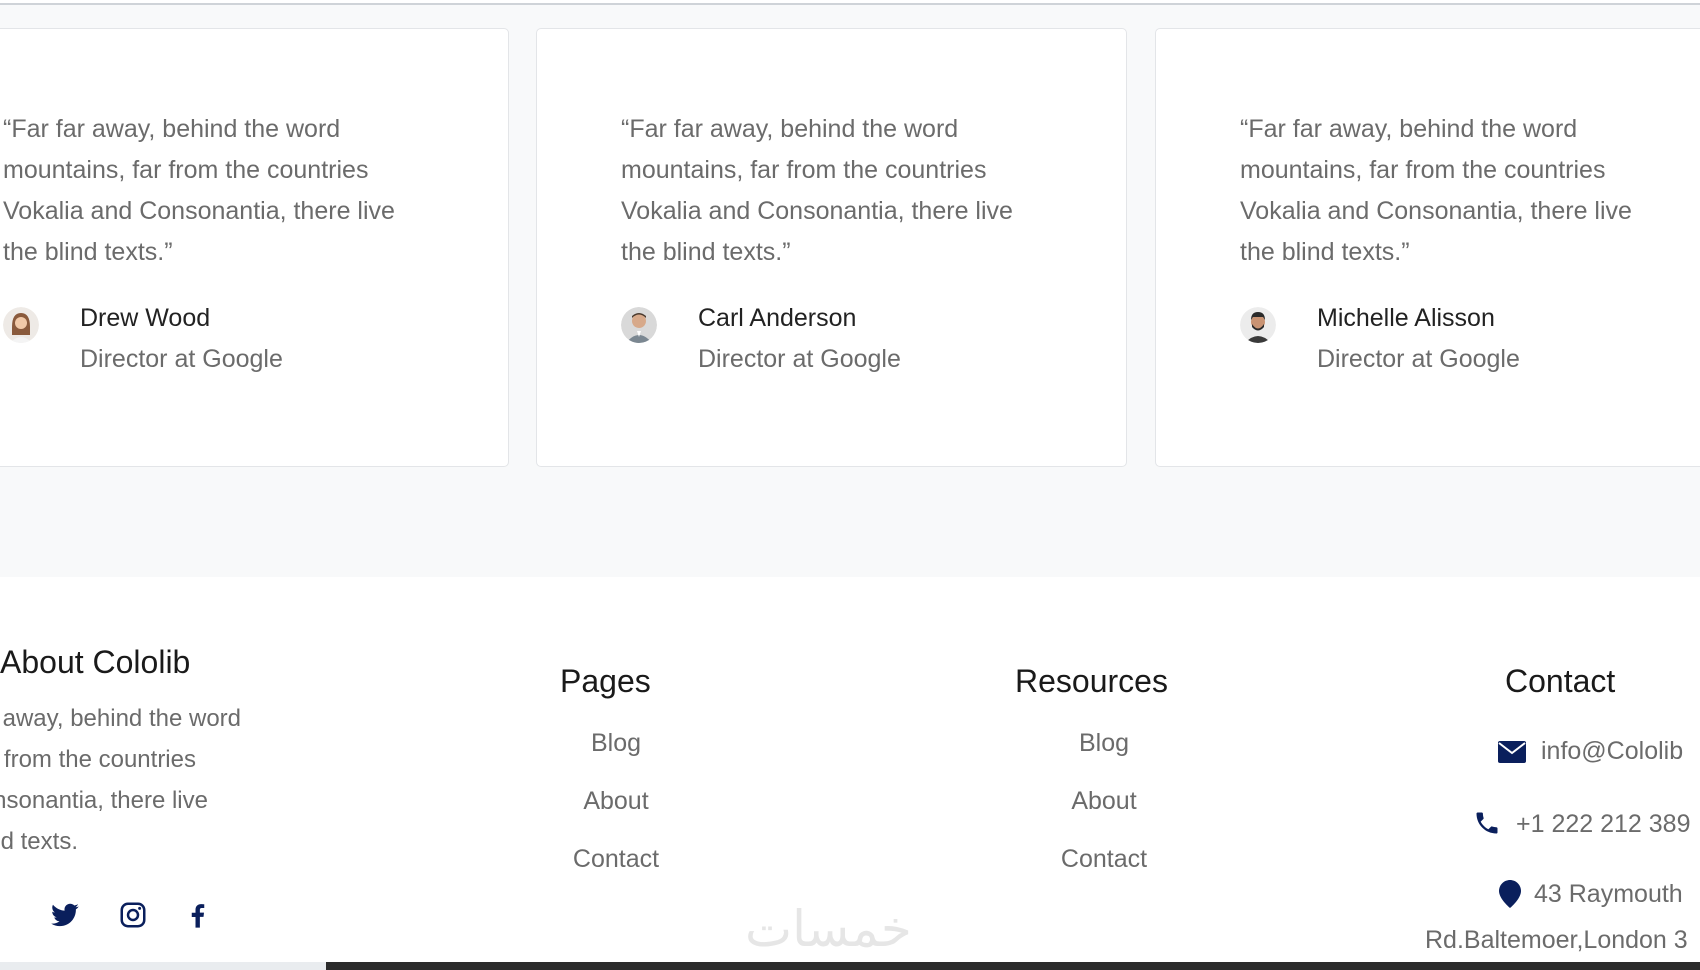 The width and height of the screenshot is (1700, 970). What do you see at coordinates (1608, 894) in the screenshot?
I see `contact-address-line1: 43 Raymouth` at bounding box center [1608, 894].